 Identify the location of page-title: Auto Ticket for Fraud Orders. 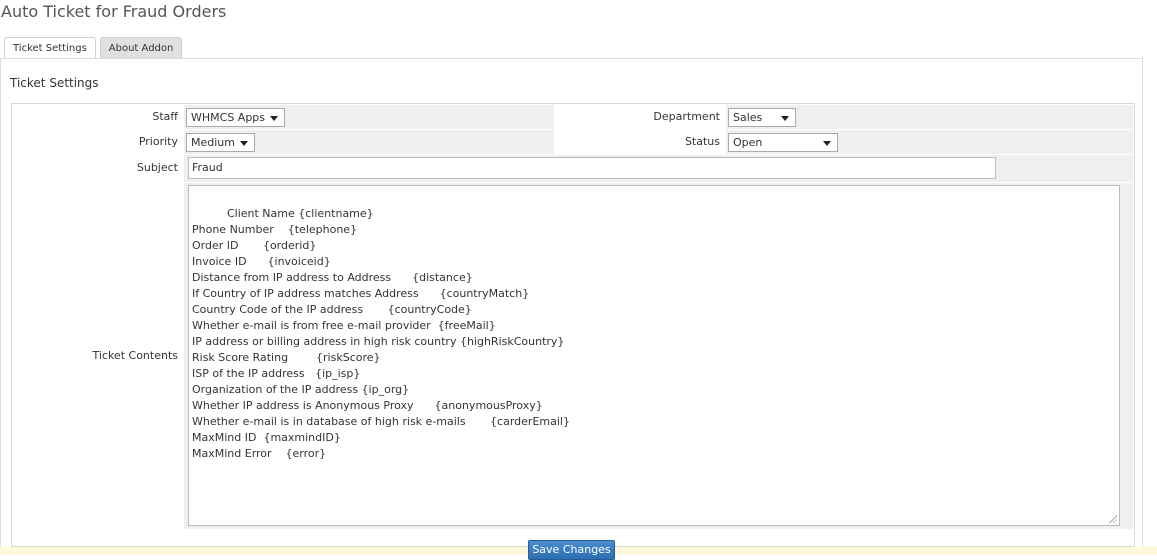
(114, 11).